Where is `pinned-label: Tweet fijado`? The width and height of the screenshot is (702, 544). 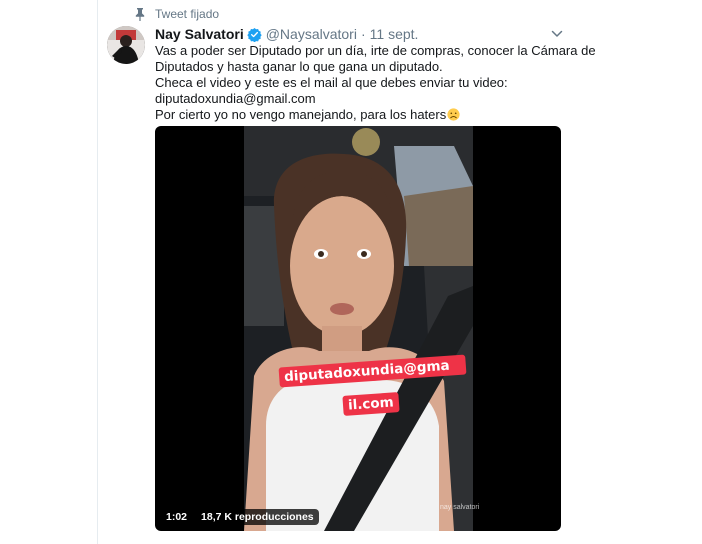 pinned-label: Tweet fijado is located at coordinates (187, 14).